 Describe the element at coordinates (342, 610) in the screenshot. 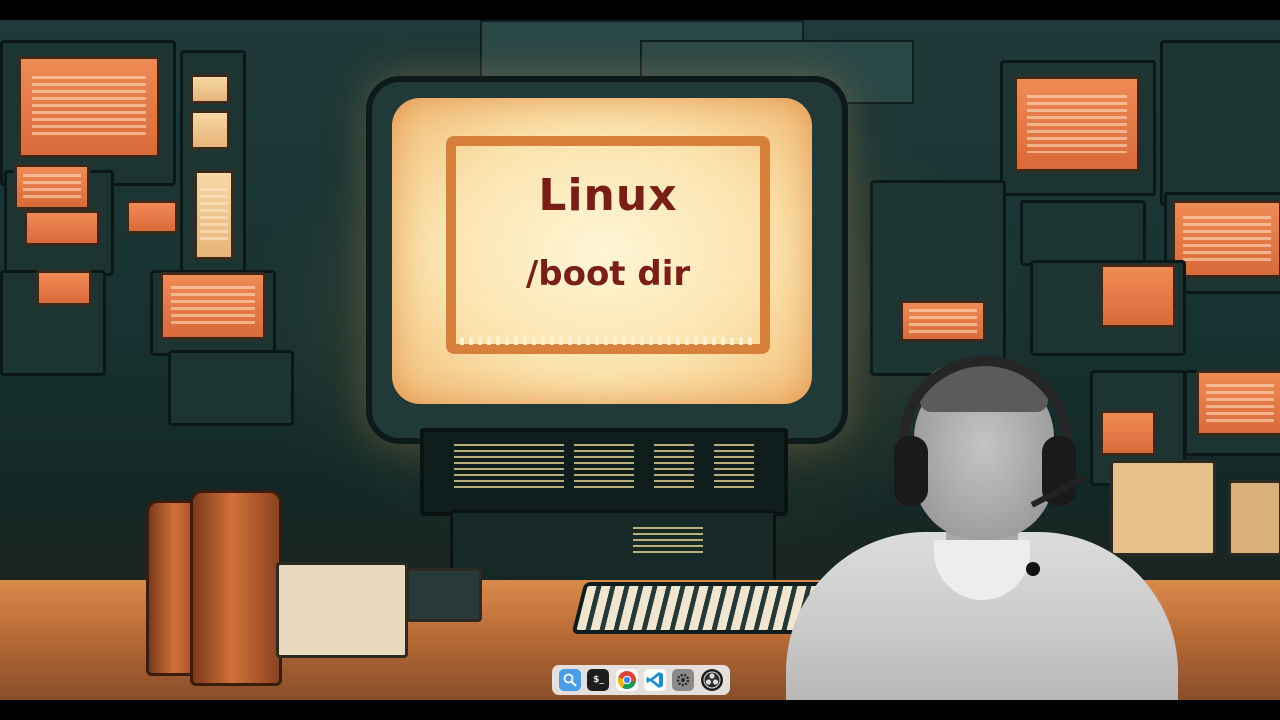

I see `printer-device` at that location.